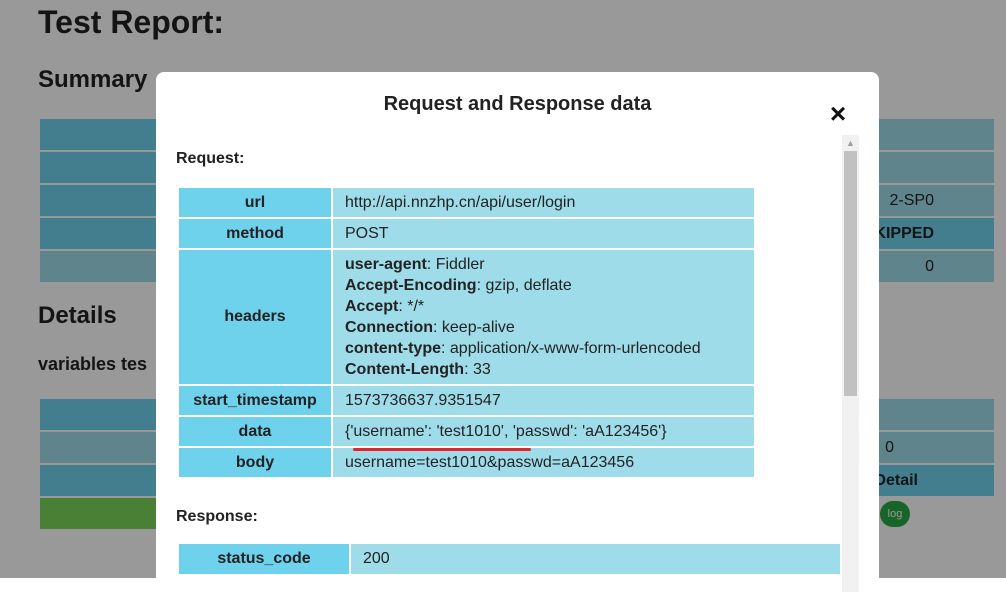  What do you see at coordinates (217, 516) in the screenshot?
I see `response-label: Response:` at bounding box center [217, 516].